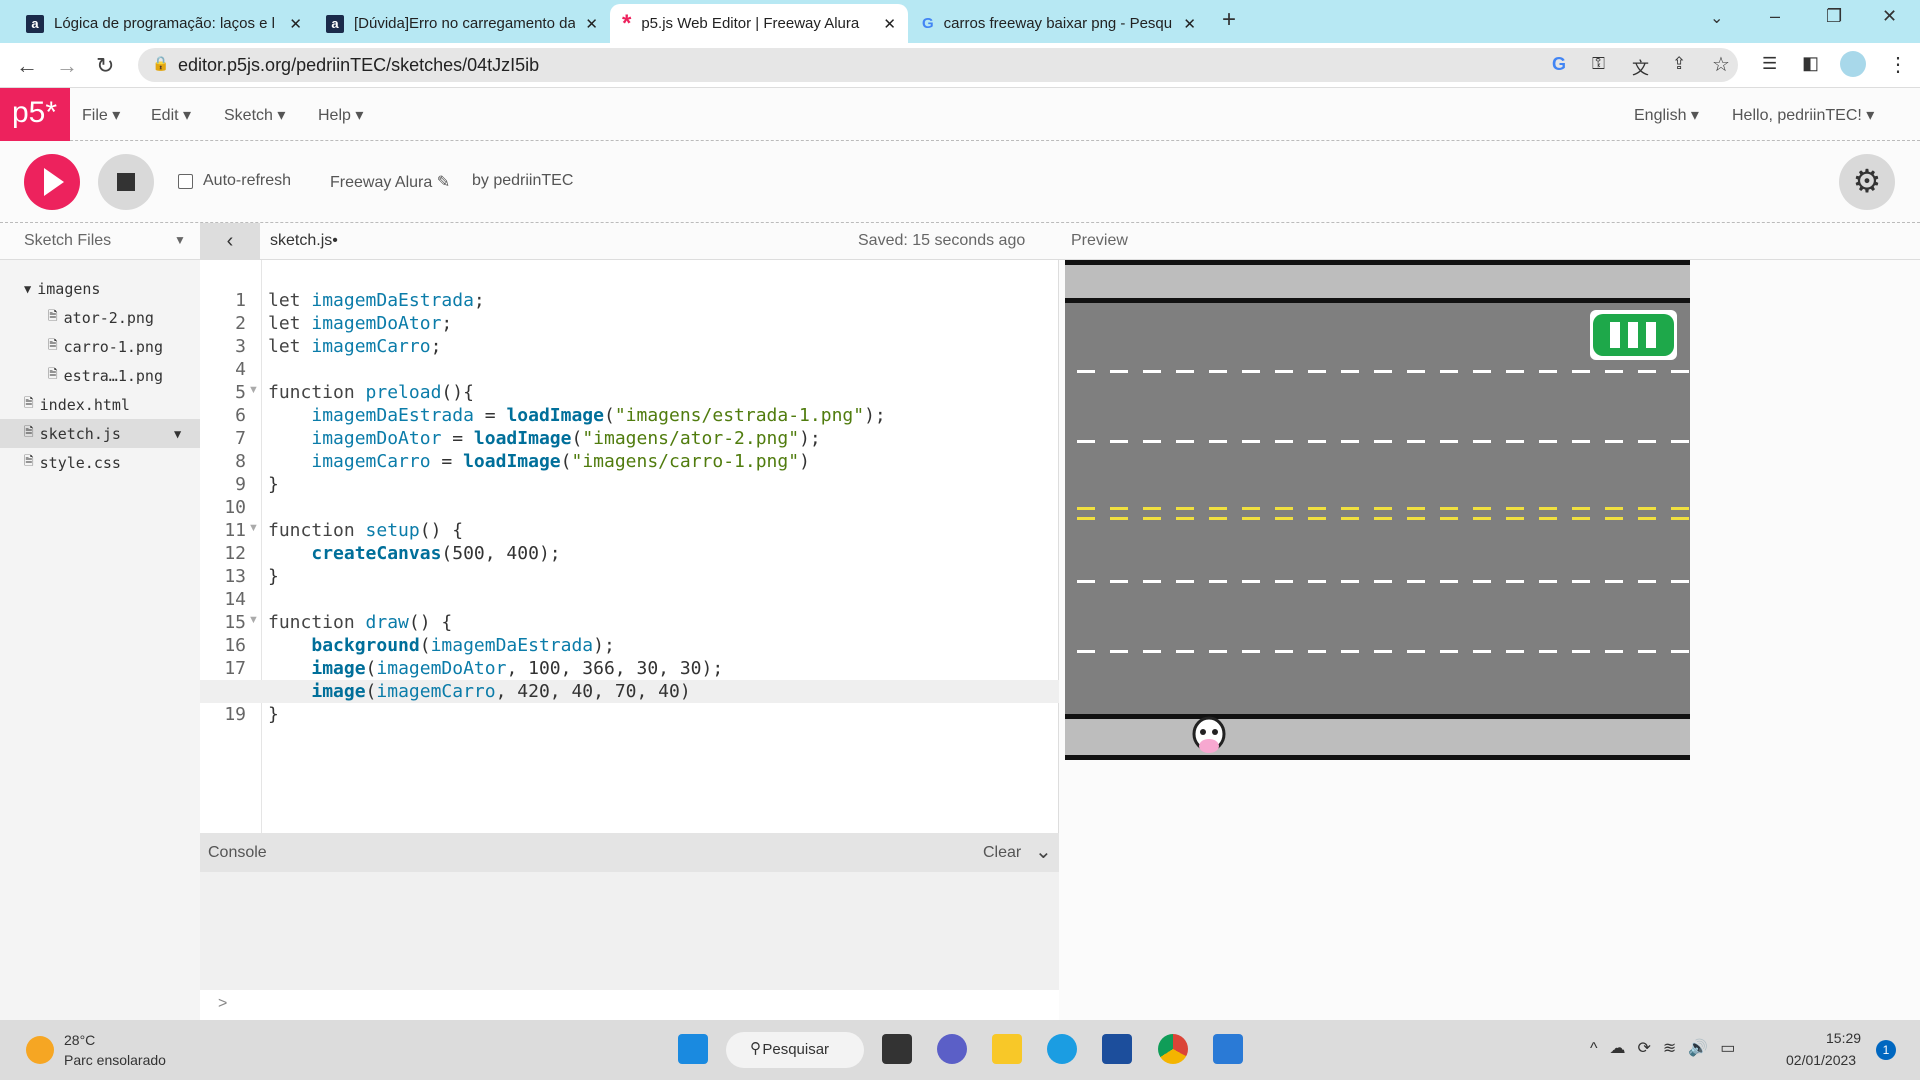  I want to click on auto-refresh-checkbox, so click(185, 181).